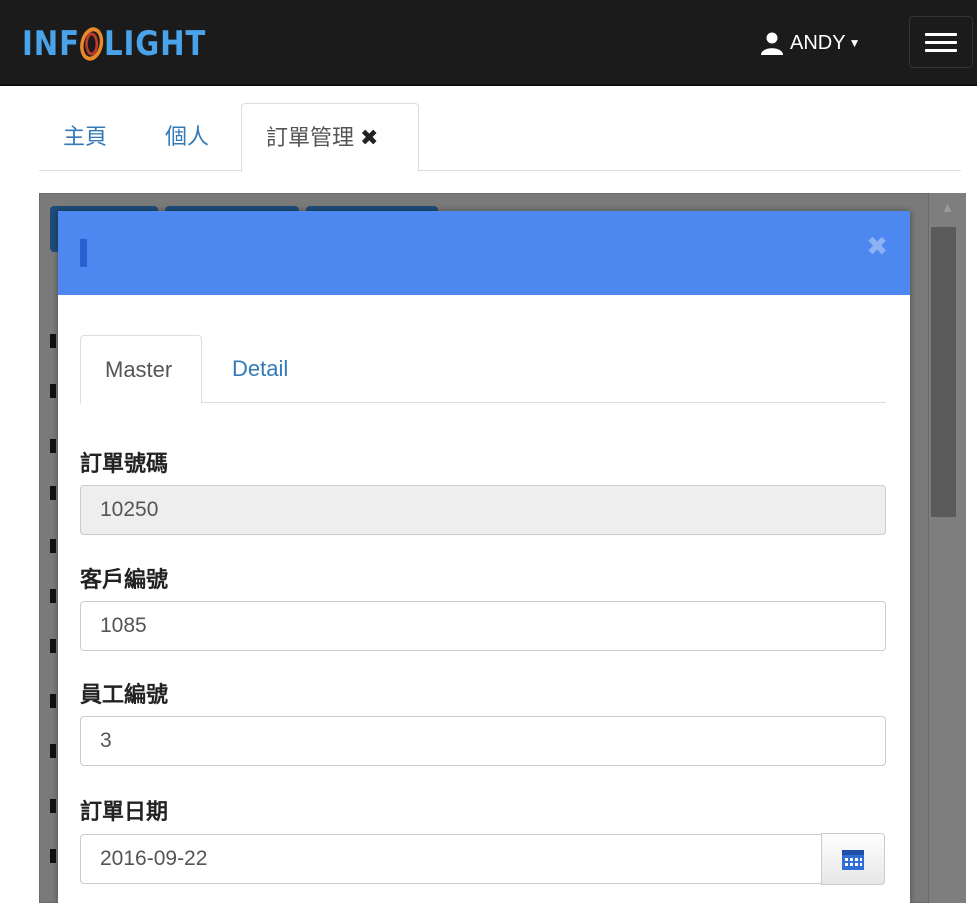  Describe the element at coordinates (772, 43) in the screenshot. I see `user-icon` at that location.